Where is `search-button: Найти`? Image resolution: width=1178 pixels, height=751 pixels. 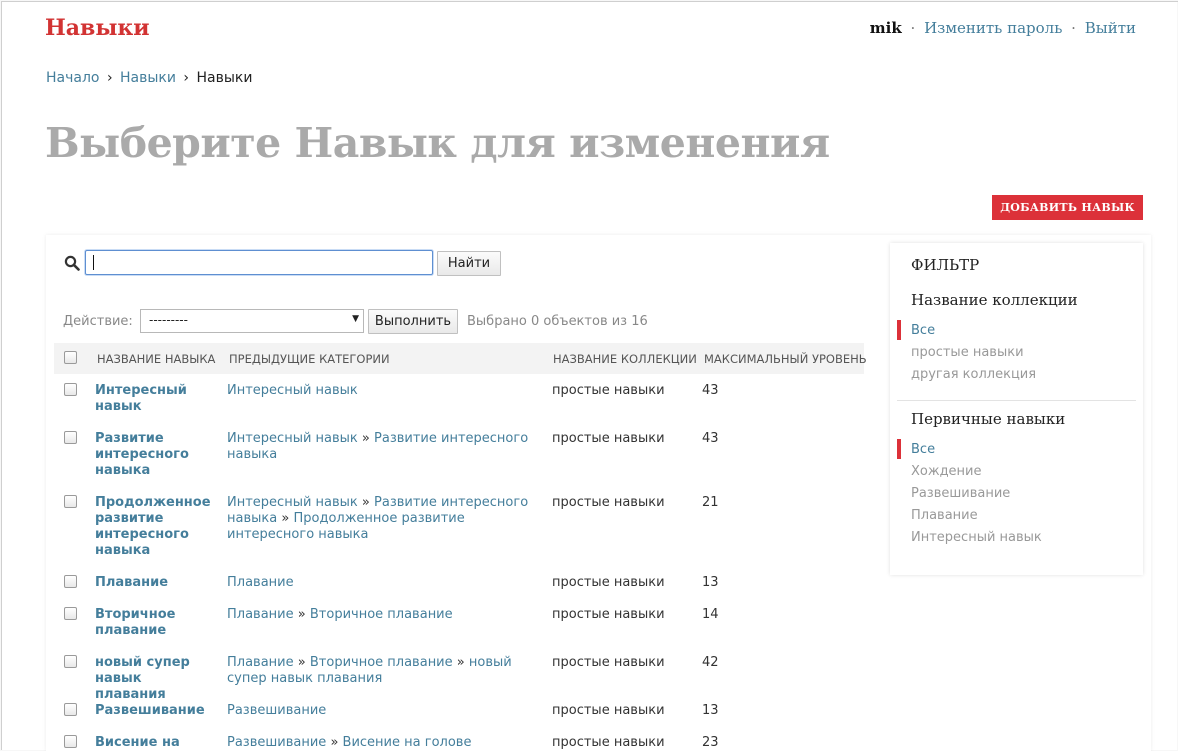 search-button: Найти is located at coordinates (469, 263).